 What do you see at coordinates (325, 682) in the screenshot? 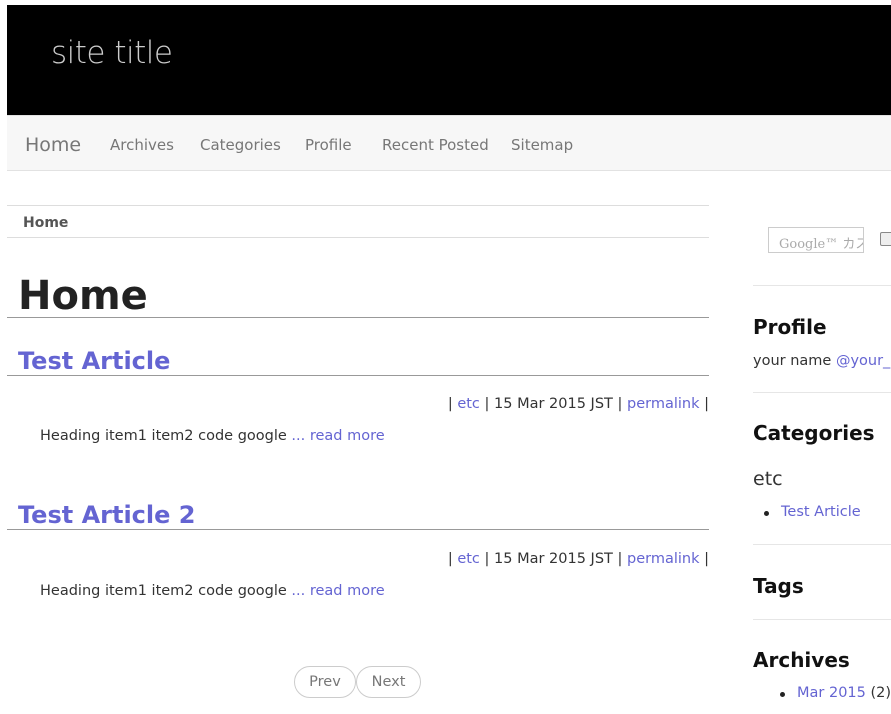
I see `prev-button: Prev` at bounding box center [325, 682].